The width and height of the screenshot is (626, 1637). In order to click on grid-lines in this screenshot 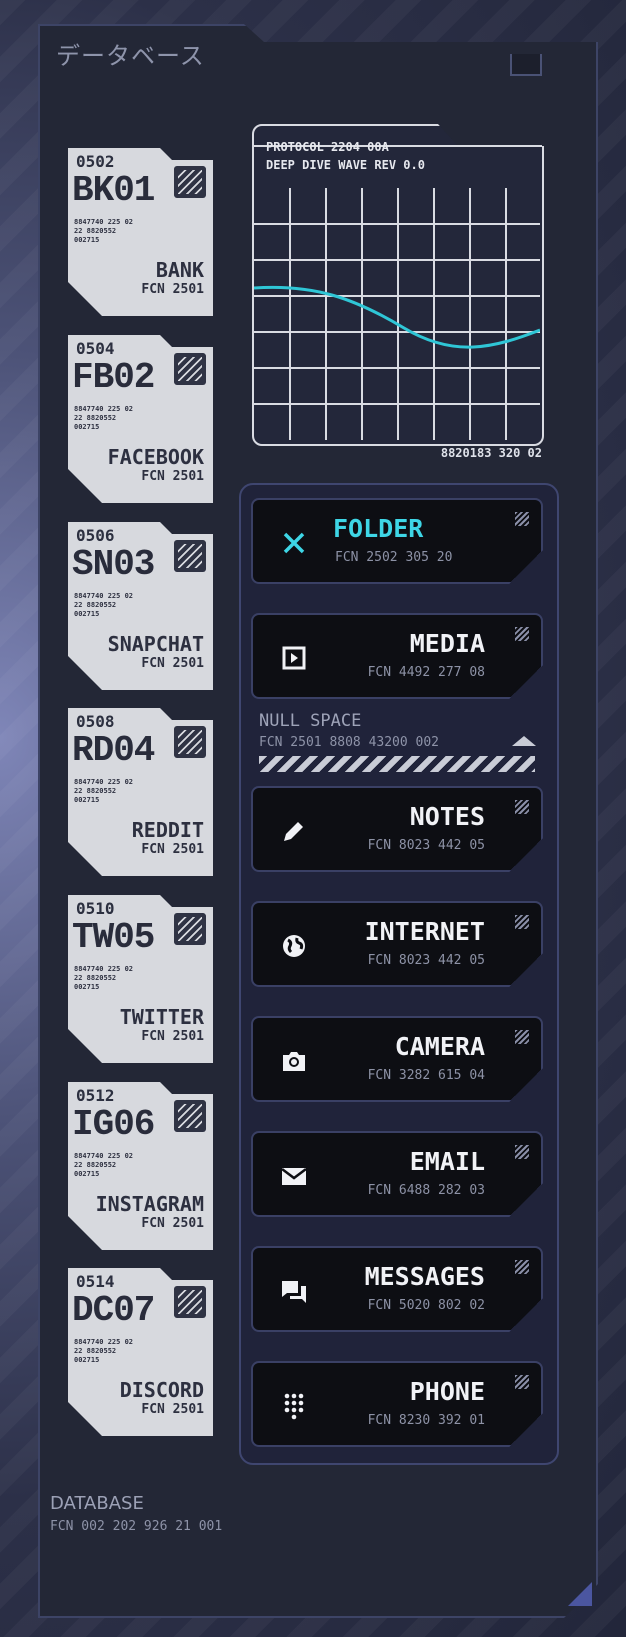, I will do `click(397, 314)`.